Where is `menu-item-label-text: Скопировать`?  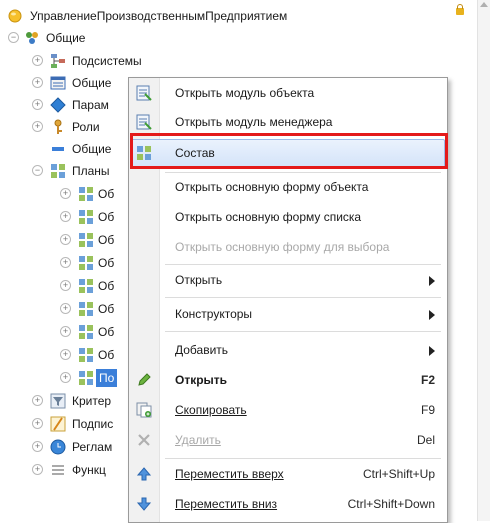 menu-item-label-text: Скопировать is located at coordinates (211, 410).